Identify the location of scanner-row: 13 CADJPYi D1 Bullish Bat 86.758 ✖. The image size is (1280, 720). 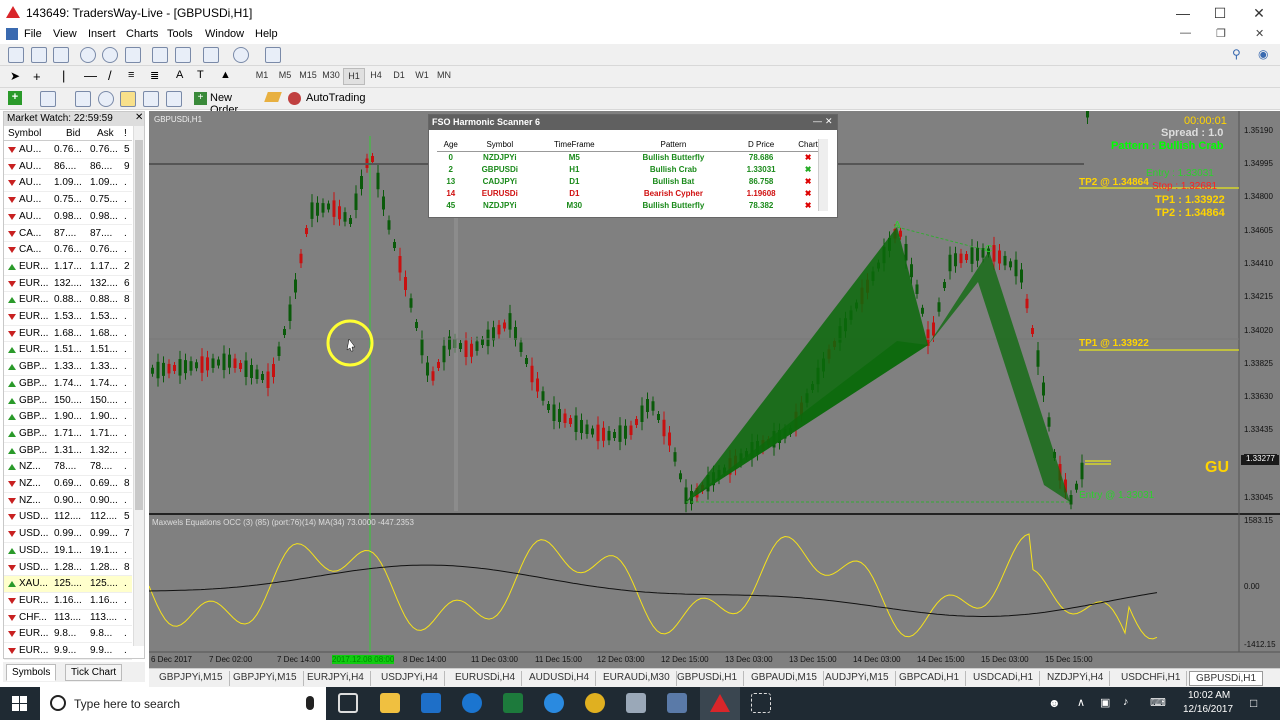
(632, 181).